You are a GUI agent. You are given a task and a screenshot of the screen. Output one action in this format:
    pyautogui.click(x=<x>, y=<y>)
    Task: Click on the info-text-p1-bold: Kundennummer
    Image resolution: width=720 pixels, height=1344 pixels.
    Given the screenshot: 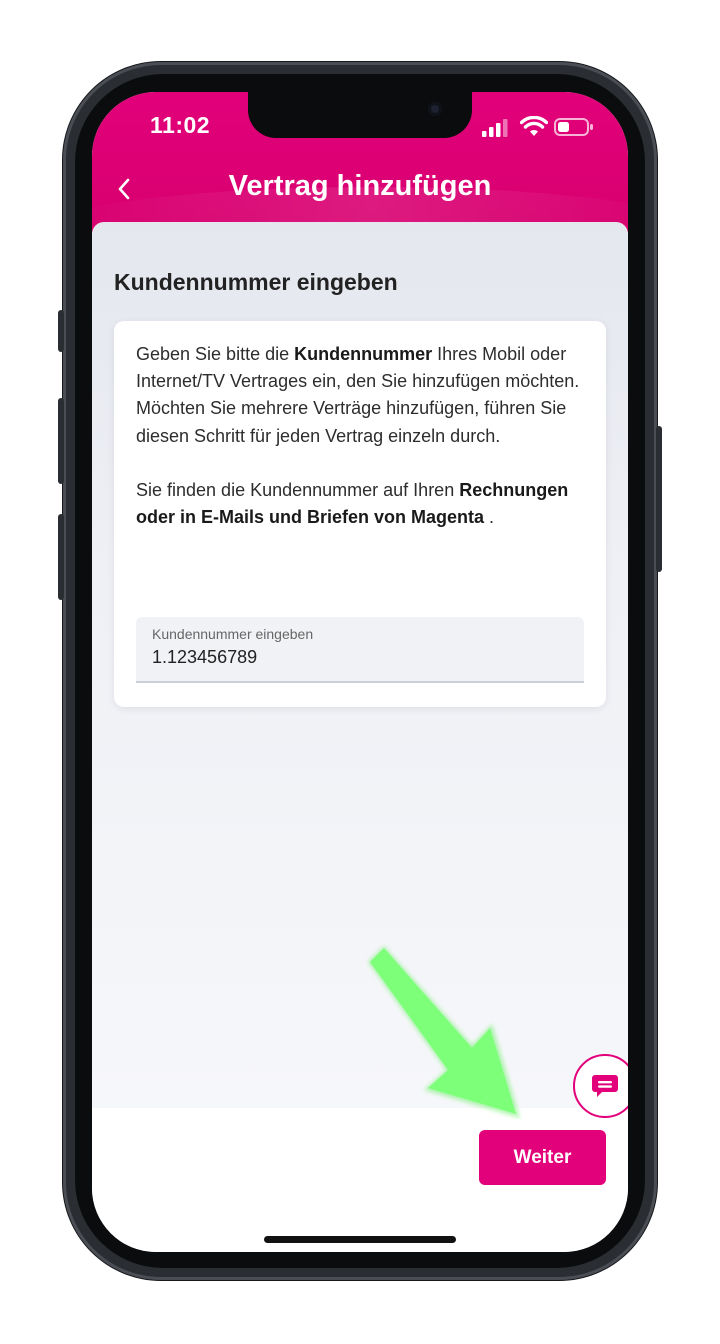 What is the action you would take?
    pyautogui.click(x=363, y=354)
    